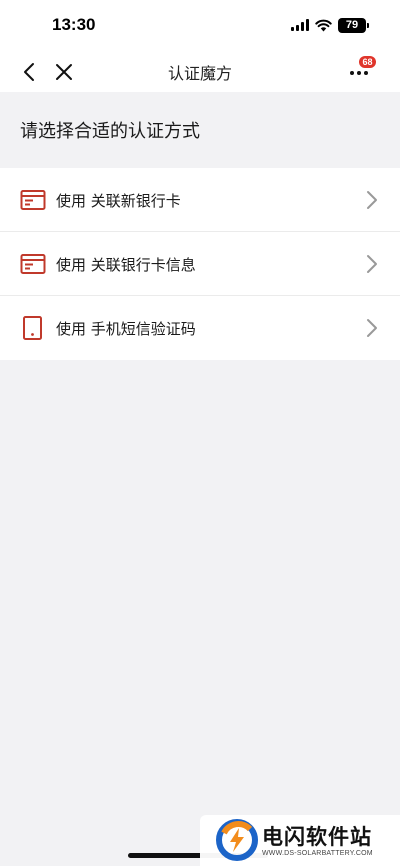 This screenshot has width=400, height=866. I want to click on section-header: 请选择合适的认证方式, so click(200, 128).